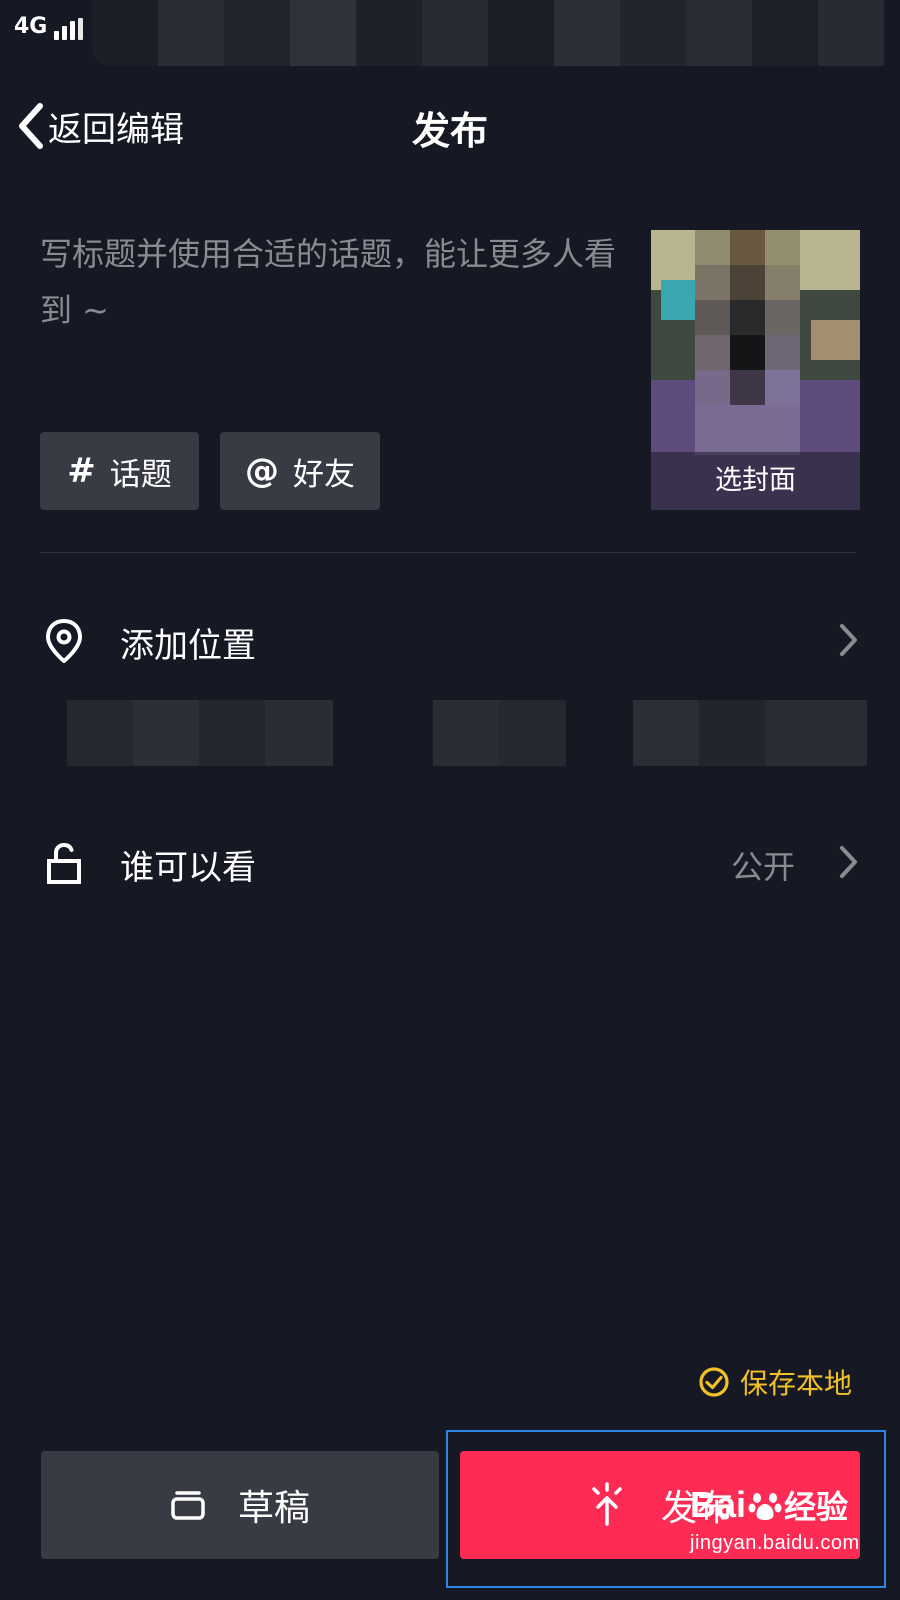 Image resolution: width=900 pixels, height=1600 pixels. What do you see at coordinates (140, 474) in the screenshot?
I see `topic-chip-label: 话题` at bounding box center [140, 474].